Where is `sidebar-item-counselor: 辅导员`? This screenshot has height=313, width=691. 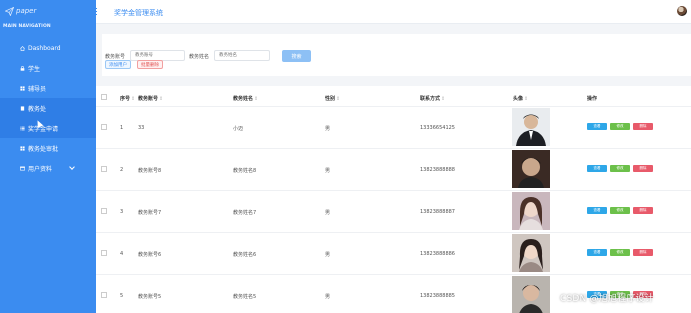 sidebar-item-counselor: 辅导员 is located at coordinates (48, 88).